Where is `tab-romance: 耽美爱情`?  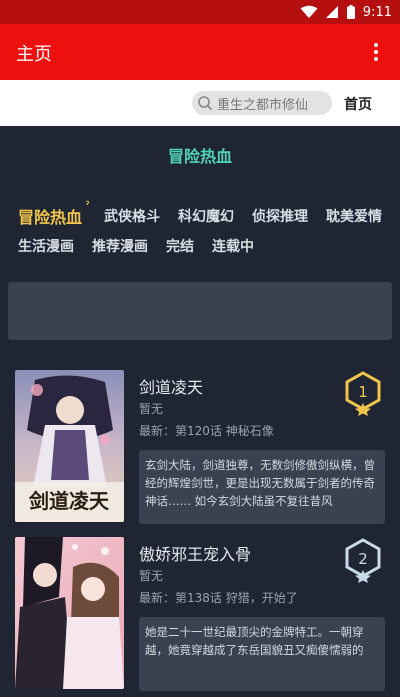
tab-romance: 耽美爱情 is located at coordinates (354, 216).